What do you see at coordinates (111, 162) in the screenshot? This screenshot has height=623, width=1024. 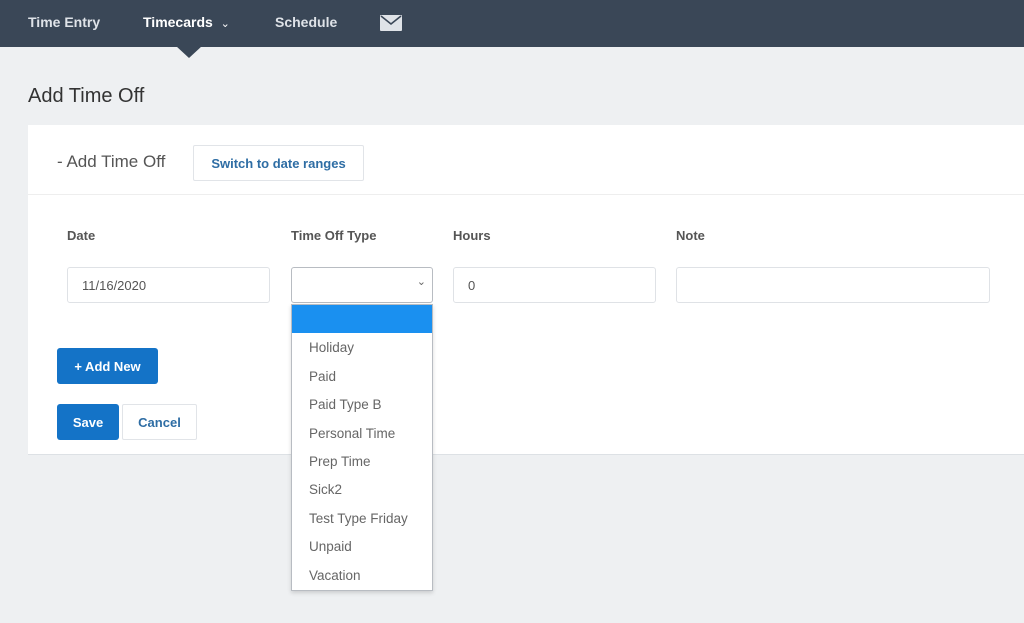 I see `section-toggle: - Add Time Off` at bounding box center [111, 162].